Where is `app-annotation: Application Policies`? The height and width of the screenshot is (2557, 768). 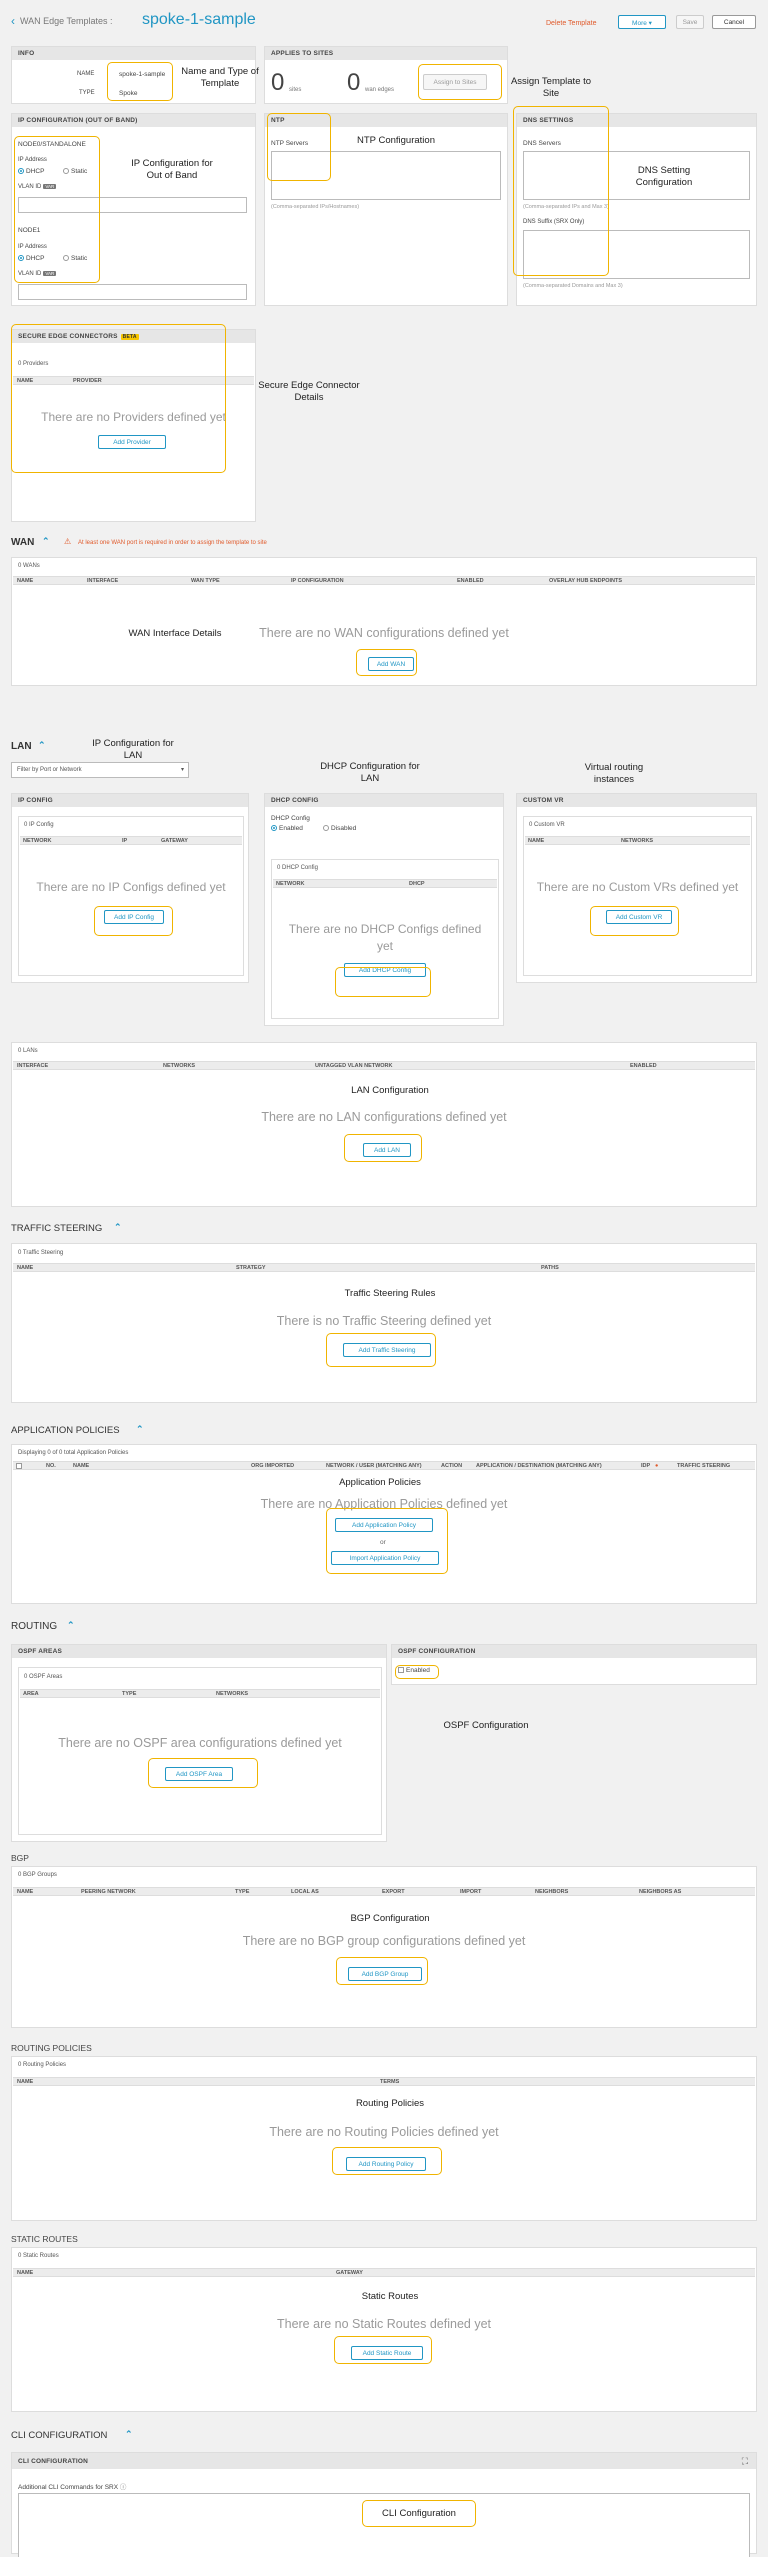
app-annotation: Application Policies is located at coordinates (380, 1482).